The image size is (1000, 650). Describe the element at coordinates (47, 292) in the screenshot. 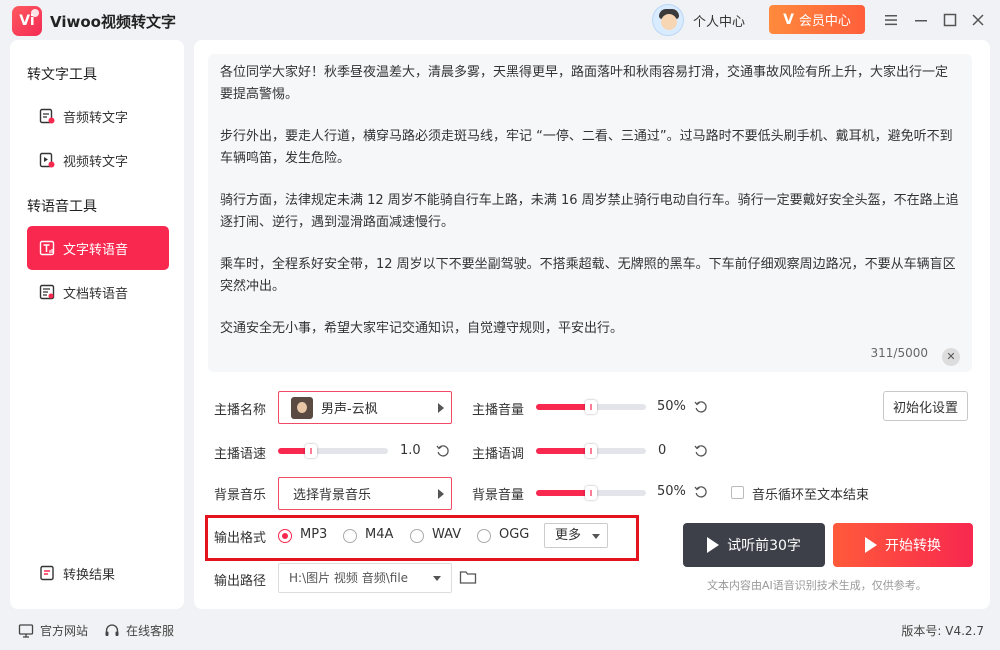

I see `doc-to-speech-icon` at that location.